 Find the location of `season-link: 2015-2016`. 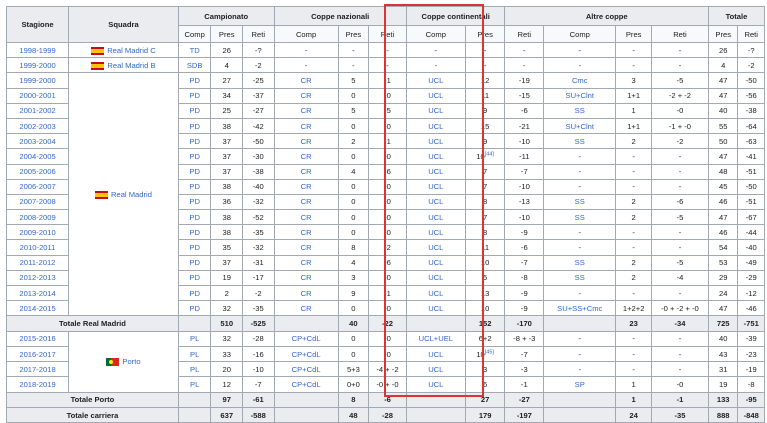

season-link: 2015-2016 is located at coordinates (37, 338).